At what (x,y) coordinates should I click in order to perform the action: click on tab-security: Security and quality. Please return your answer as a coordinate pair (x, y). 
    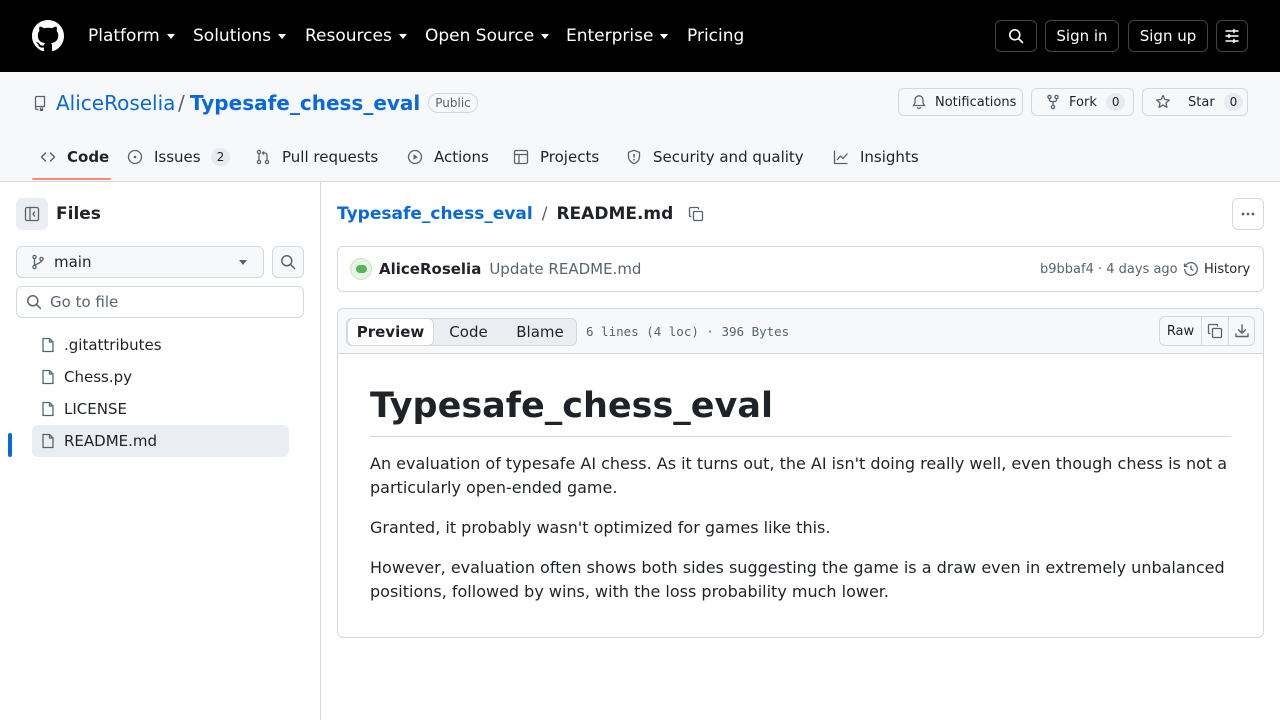
    Looking at the image, I should click on (715, 157).